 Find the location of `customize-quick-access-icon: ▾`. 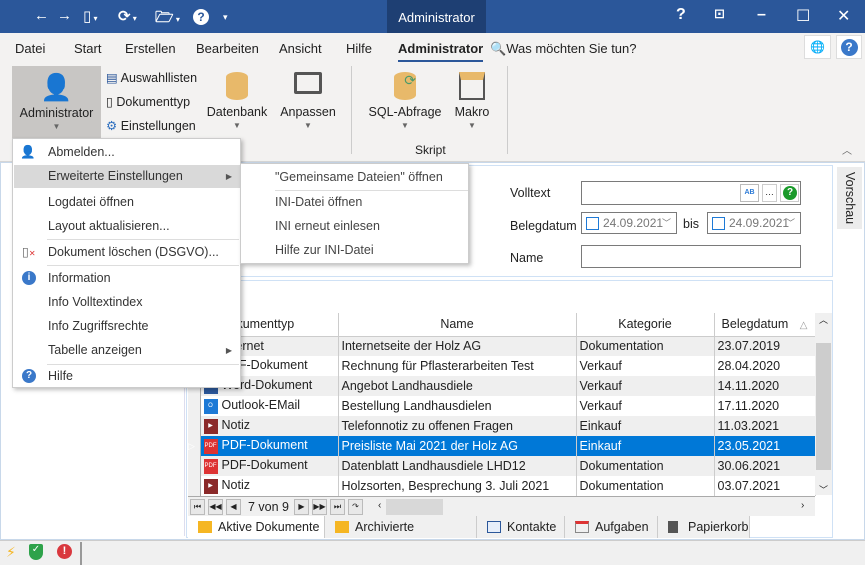

customize-quick-access-icon: ▾ is located at coordinates (225, 17).